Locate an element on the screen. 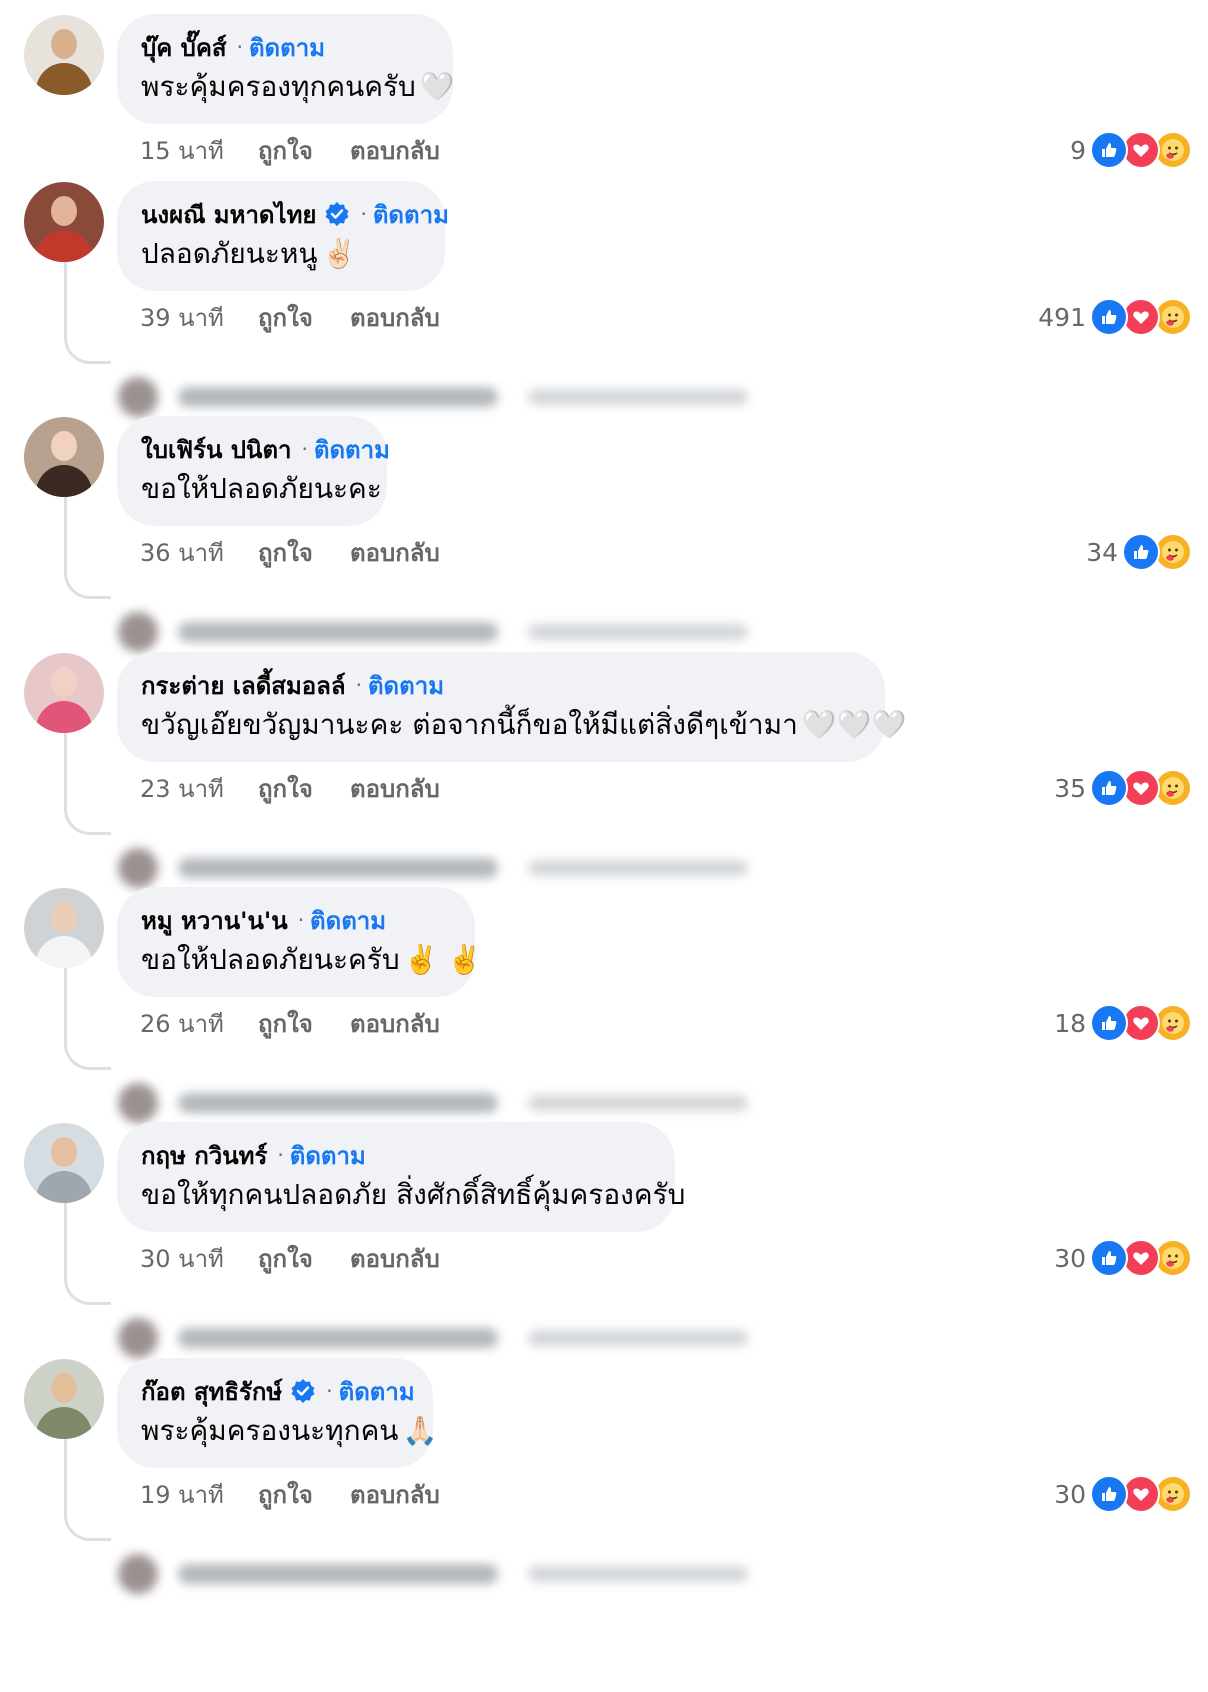 This screenshot has width=1208, height=1692. reaction-count: 491 is located at coordinates (1062, 317).